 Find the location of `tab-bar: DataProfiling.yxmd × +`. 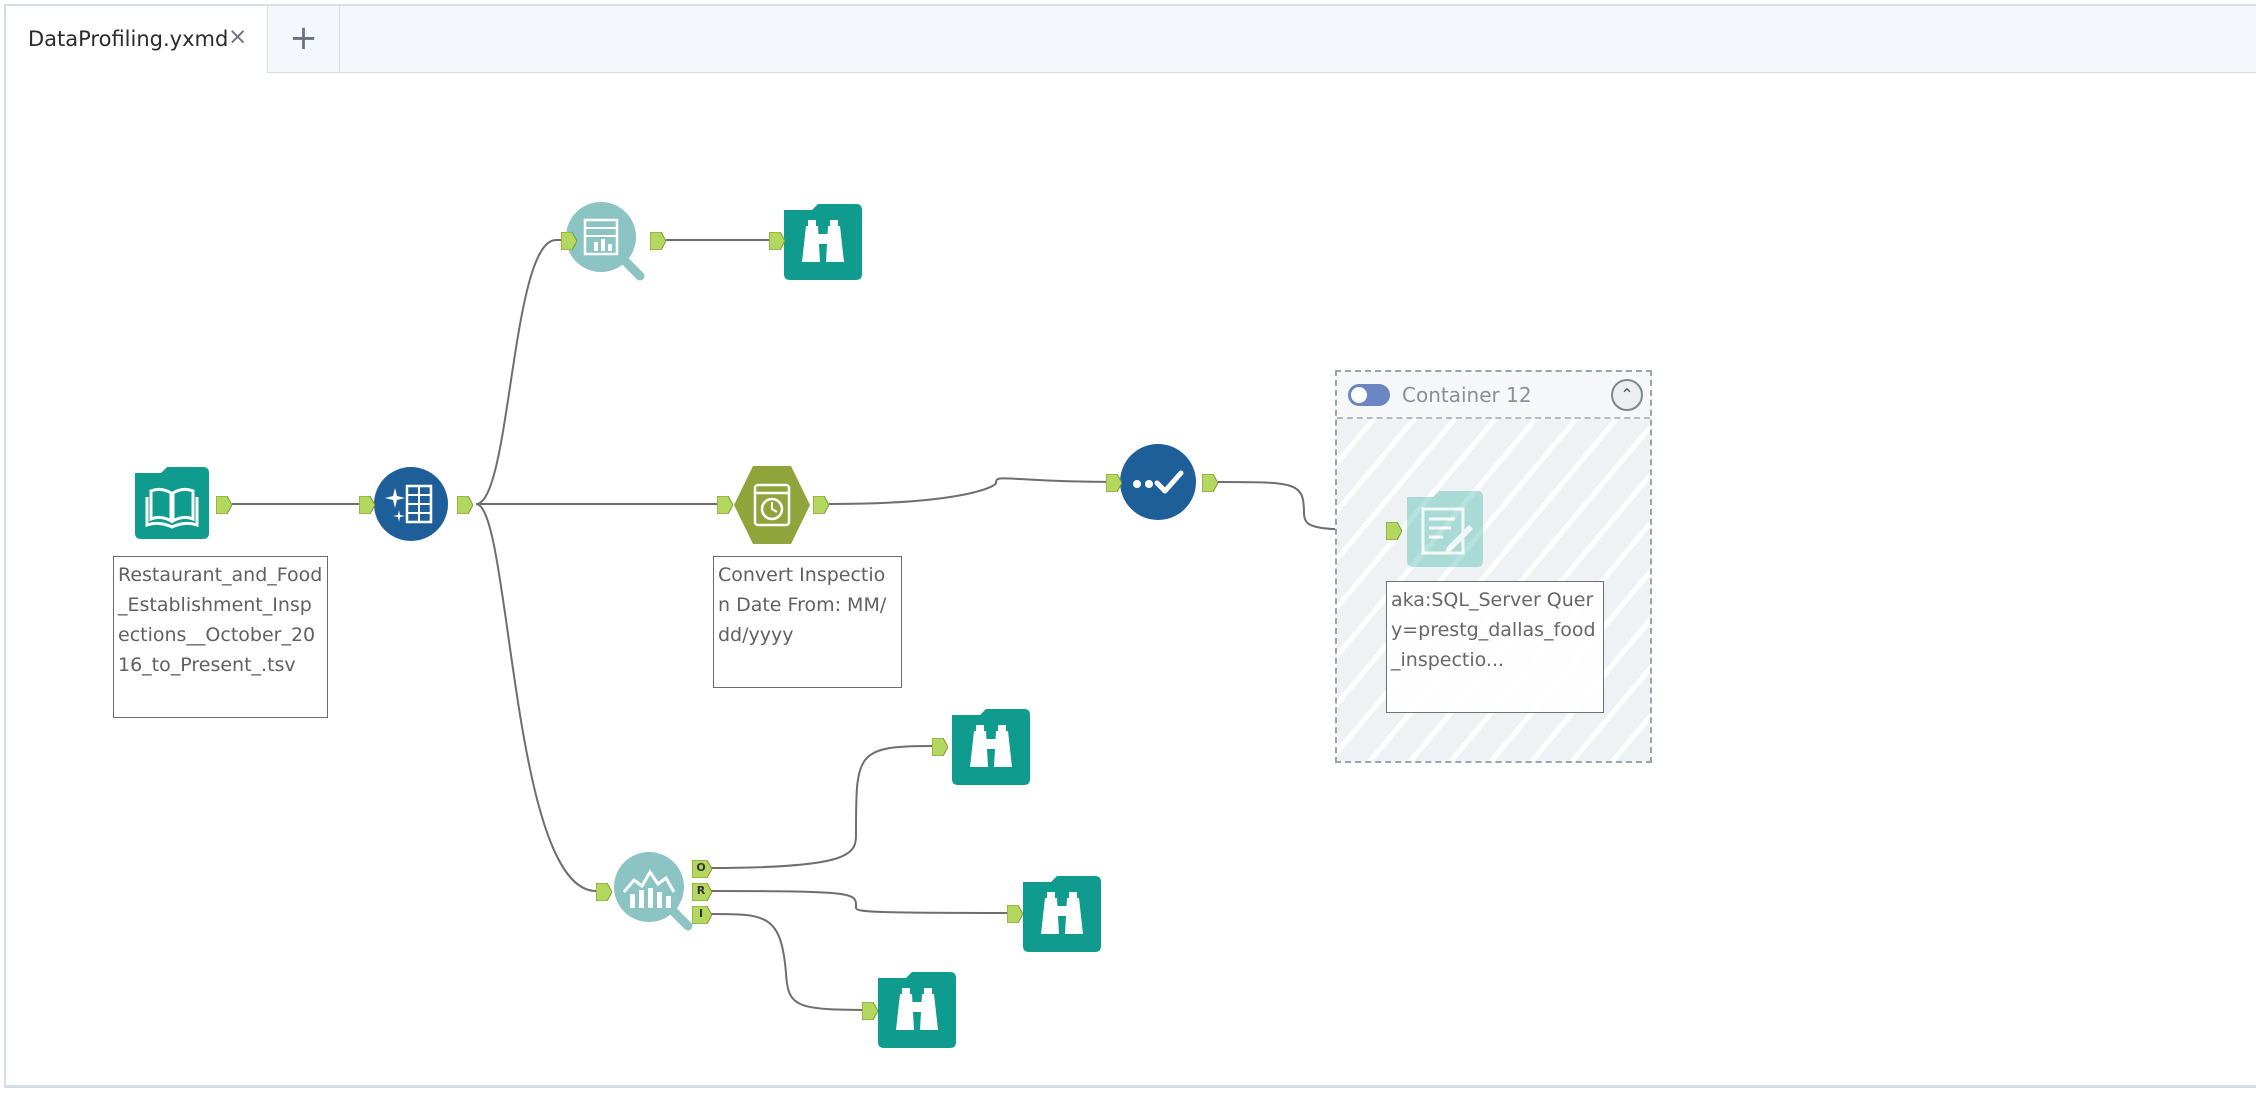

tab-bar: DataProfiling.yxmd × + is located at coordinates (1131, 39).